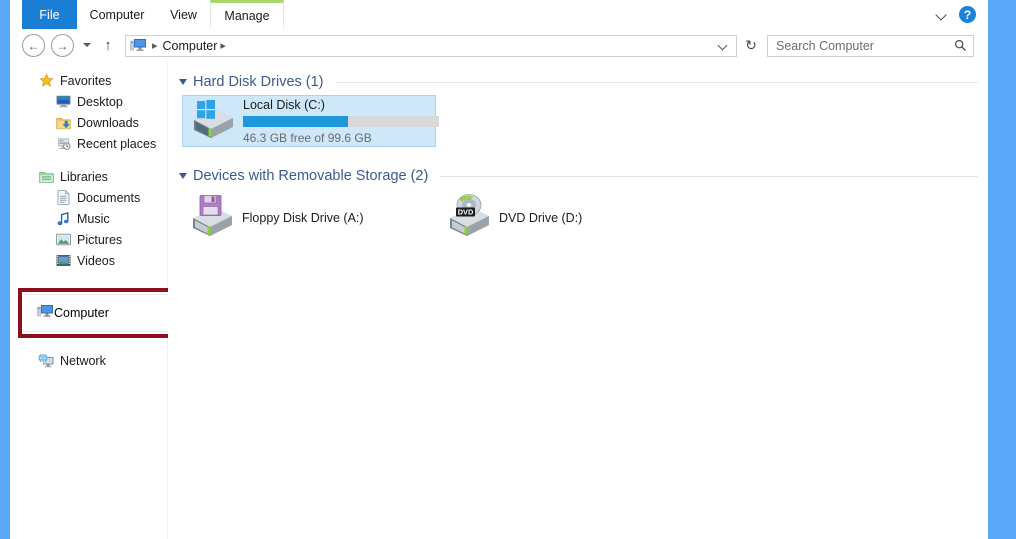 This screenshot has width=1016, height=539. Describe the element at coordinates (284, 104) in the screenshot. I see `drive-name-local-disk-c: Local Disk (C:)` at that location.